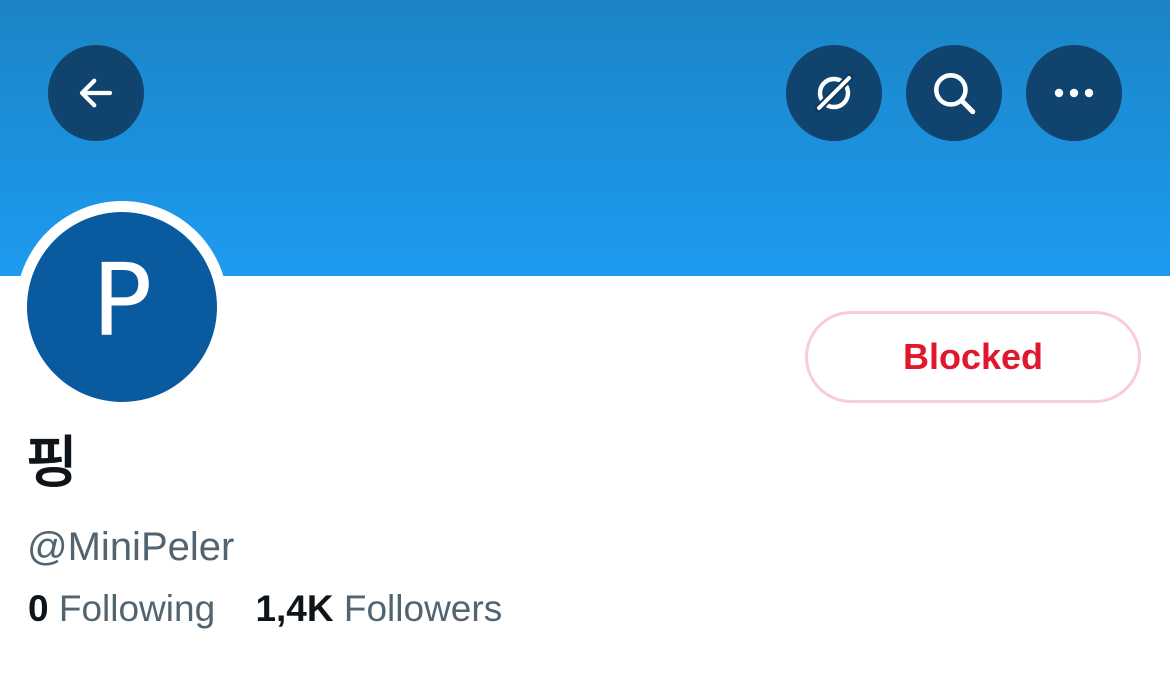 This screenshot has height=681, width=1170. What do you see at coordinates (423, 608) in the screenshot?
I see `followers-label: Followers` at bounding box center [423, 608].